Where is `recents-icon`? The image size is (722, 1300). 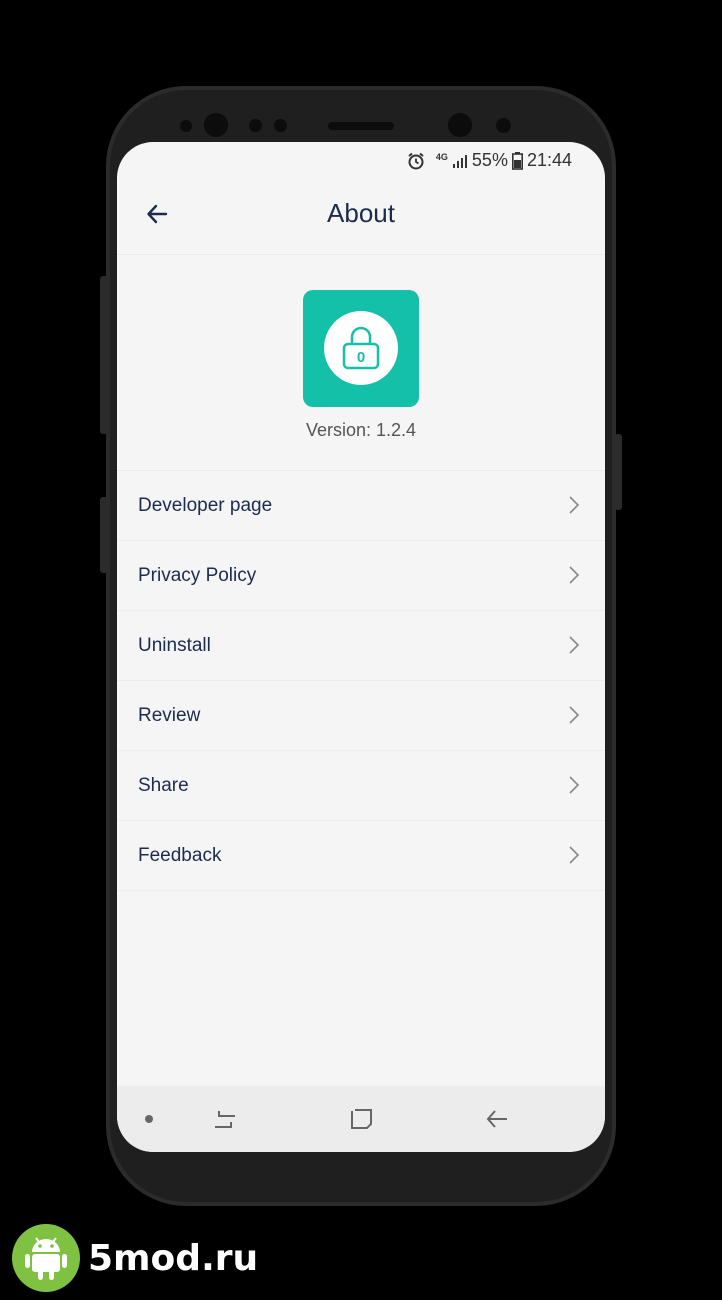
recents-icon is located at coordinates (225, 1121).